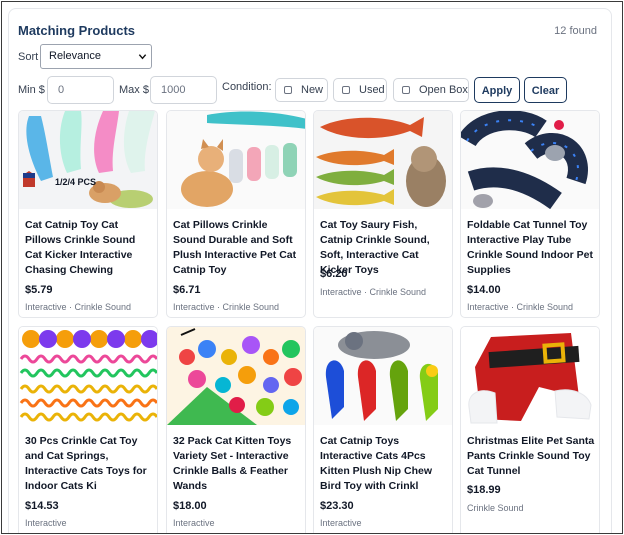  What do you see at coordinates (42, 506) in the screenshot?
I see `product-price: $14.53` at bounding box center [42, 506].